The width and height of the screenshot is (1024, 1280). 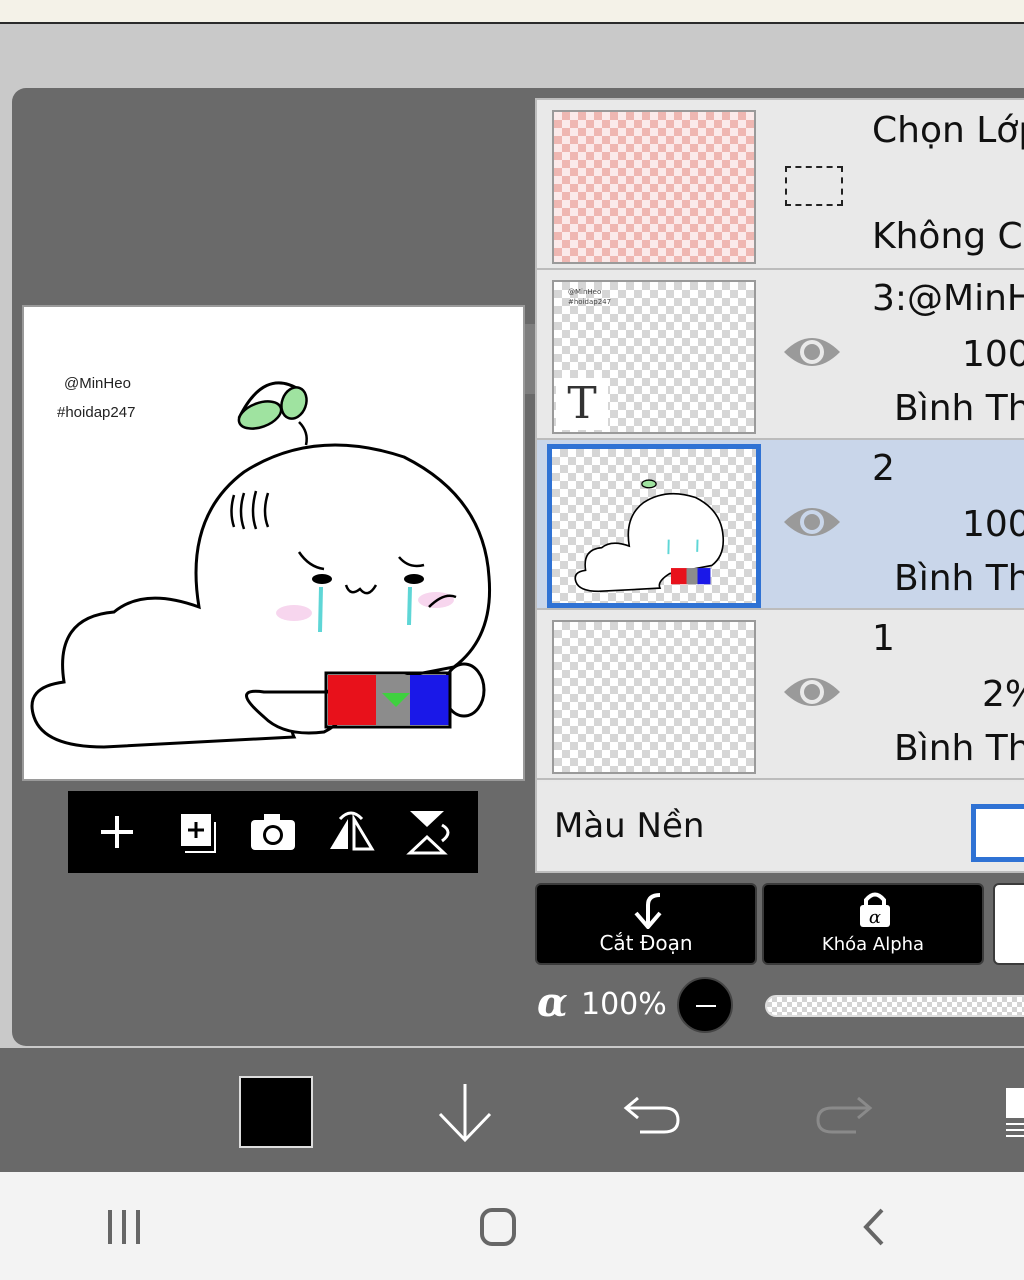 What do you see at coordinates (948, 130) in the screenshot?
I see `selection-layer-title: Chọn Lớp` at bounding box center [948, 130].